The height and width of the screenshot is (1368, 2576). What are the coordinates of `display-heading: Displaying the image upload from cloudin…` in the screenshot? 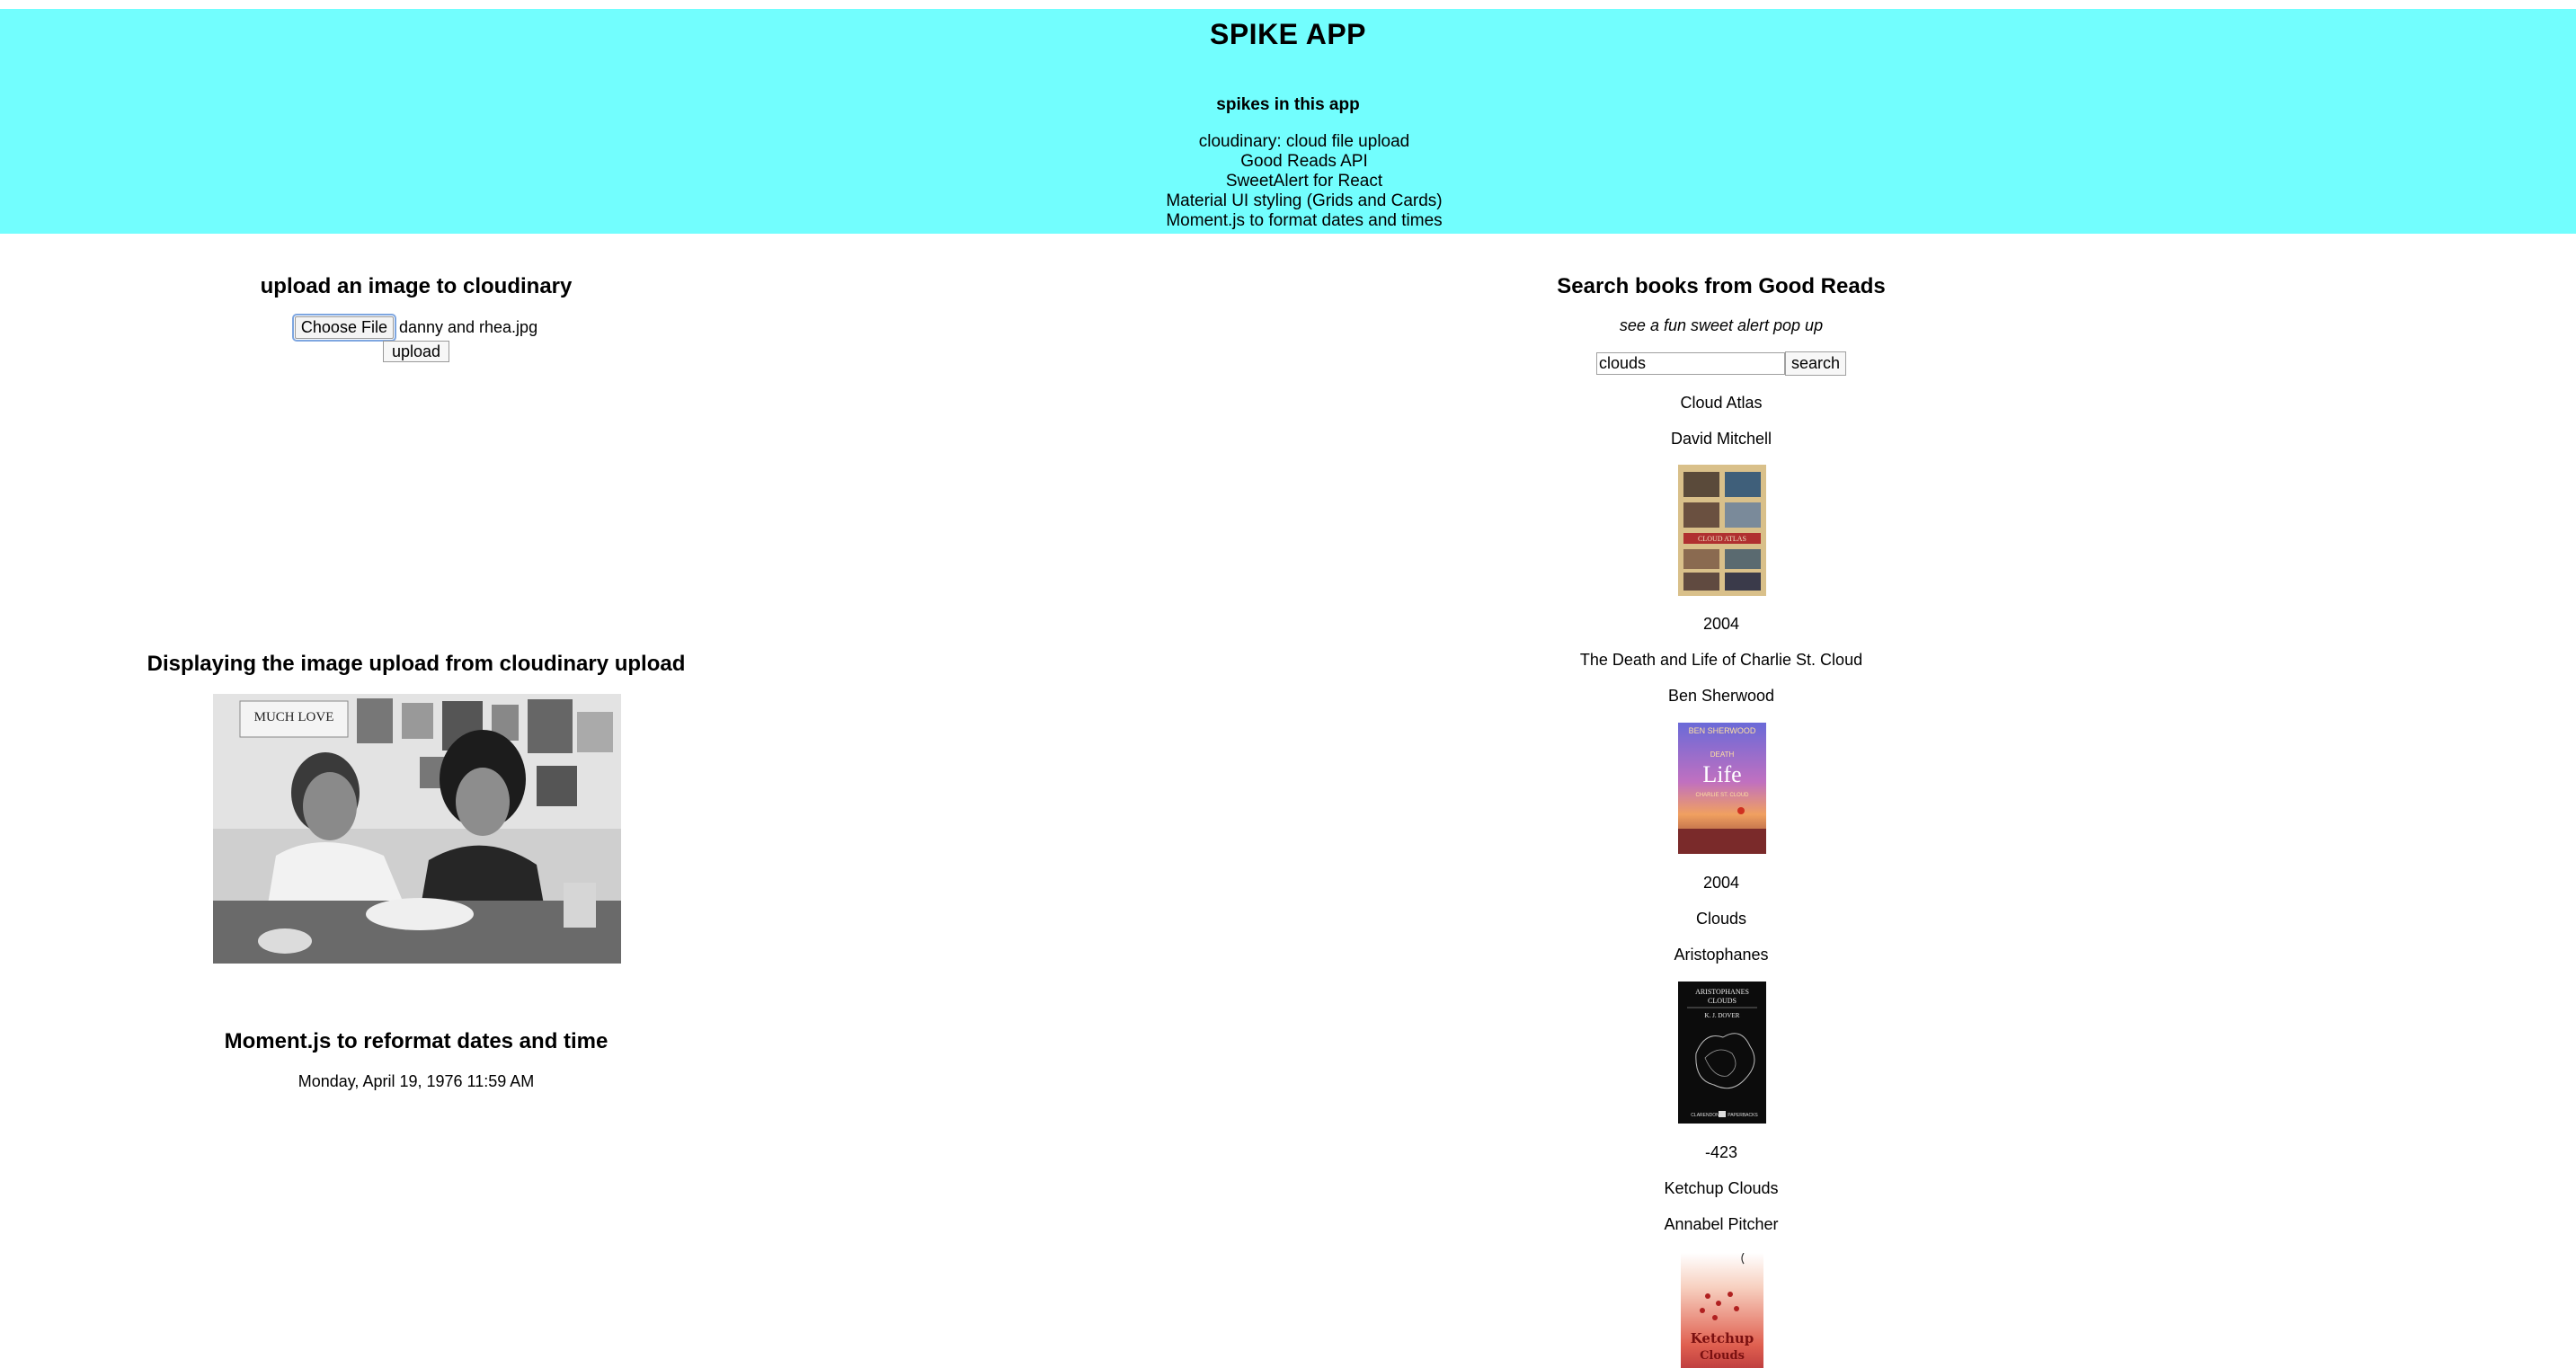 It's located at (416, 664).